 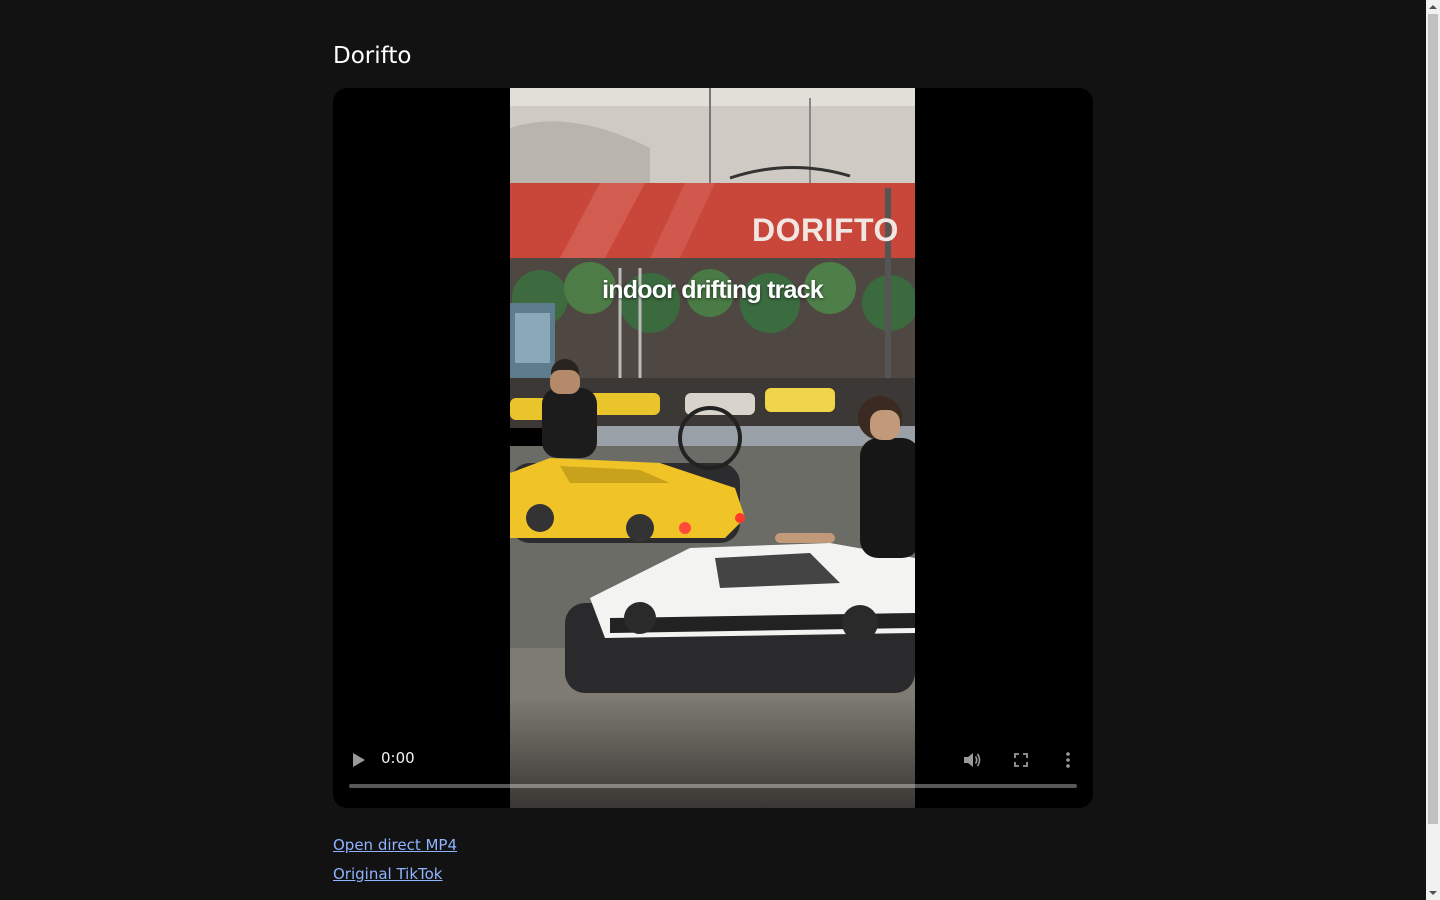 What do you see at coordinates (398, 758) in the screenshot?
I see `current-time: 0:00` at bounding box center [398, 758].